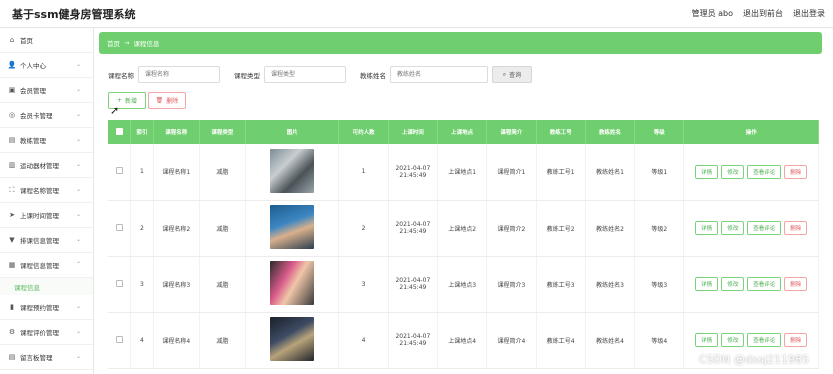  What do you see at coordinates (46, 307) in the screenshot?
I see `sidebar-item-bookings: ▮ 课程预约管理 ⌄` at bounding box center [46, 307].